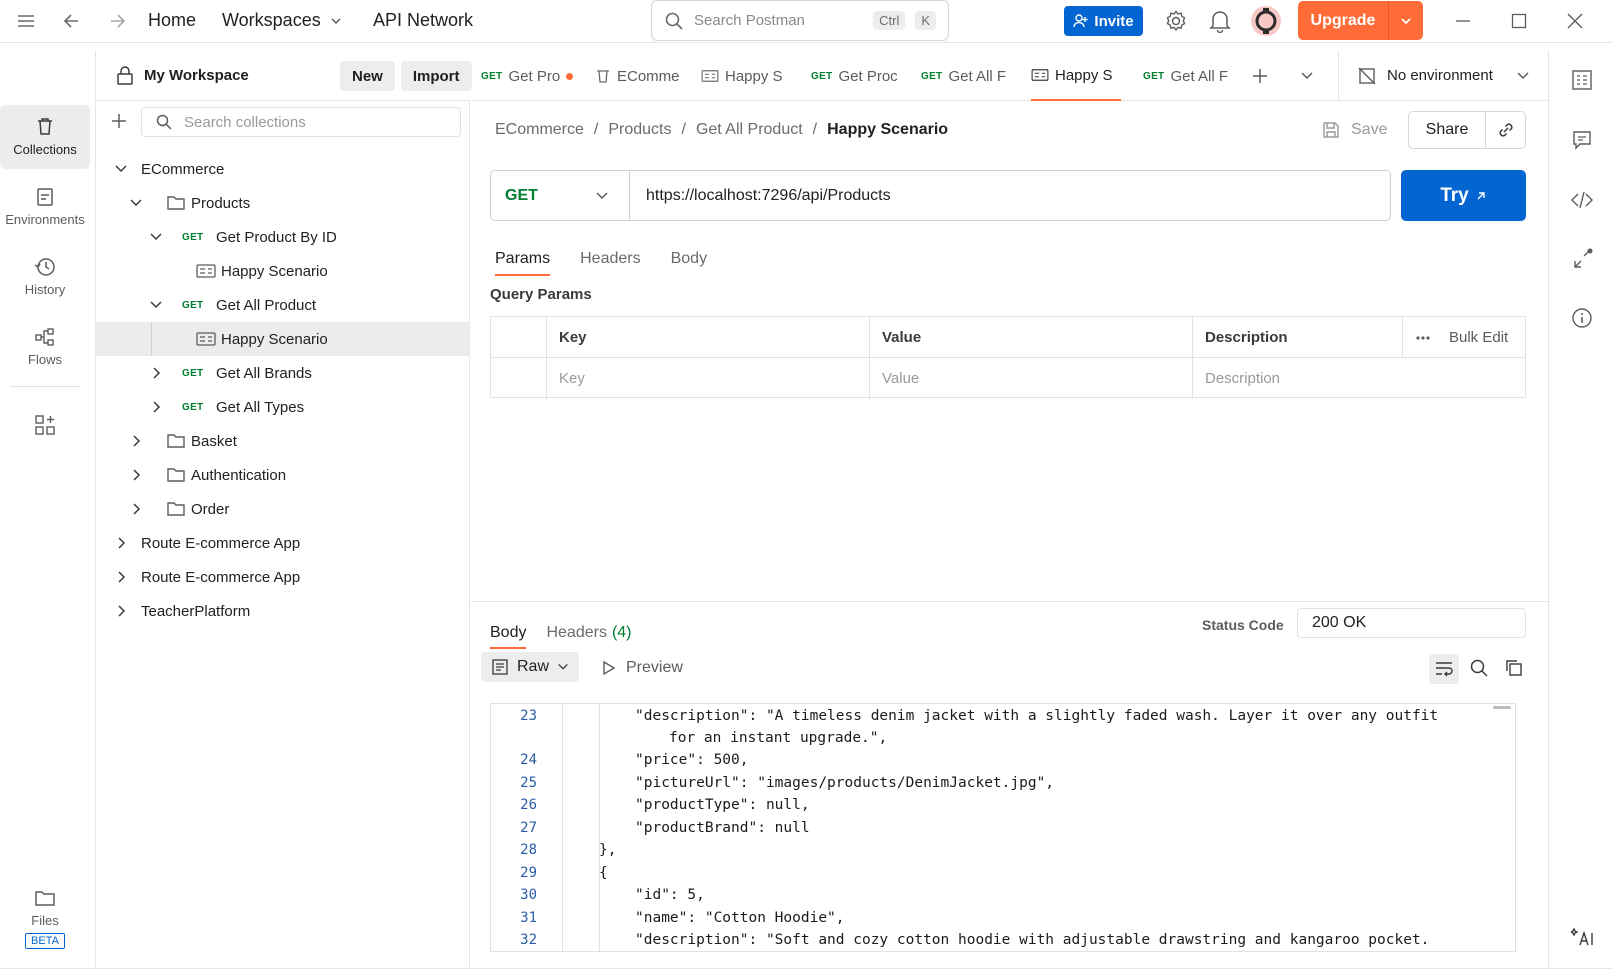 The image size is (1612, 980). Describe the element at coordinates (1260, 76) in the screenshot. I see `new-tab-plus-icon` at that location.